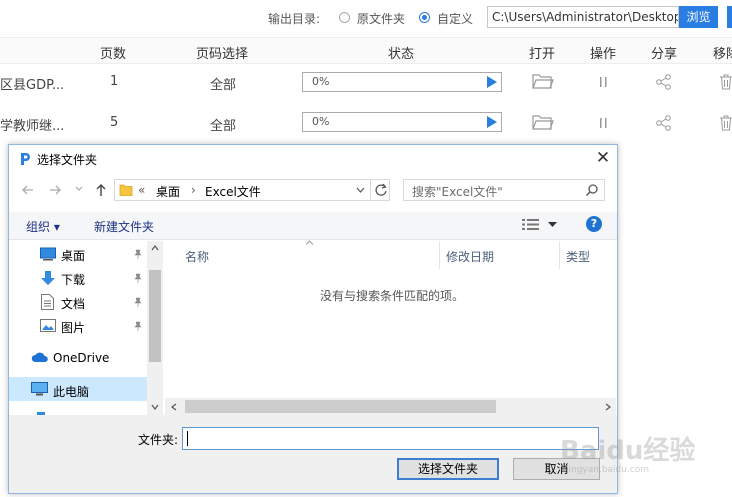 Image resolution: width=732 pixels, height=497 pixels. What do you see at coordinates (47, 302) in the screenshot?
I see `document-icon` at bounding box center [47, 302].